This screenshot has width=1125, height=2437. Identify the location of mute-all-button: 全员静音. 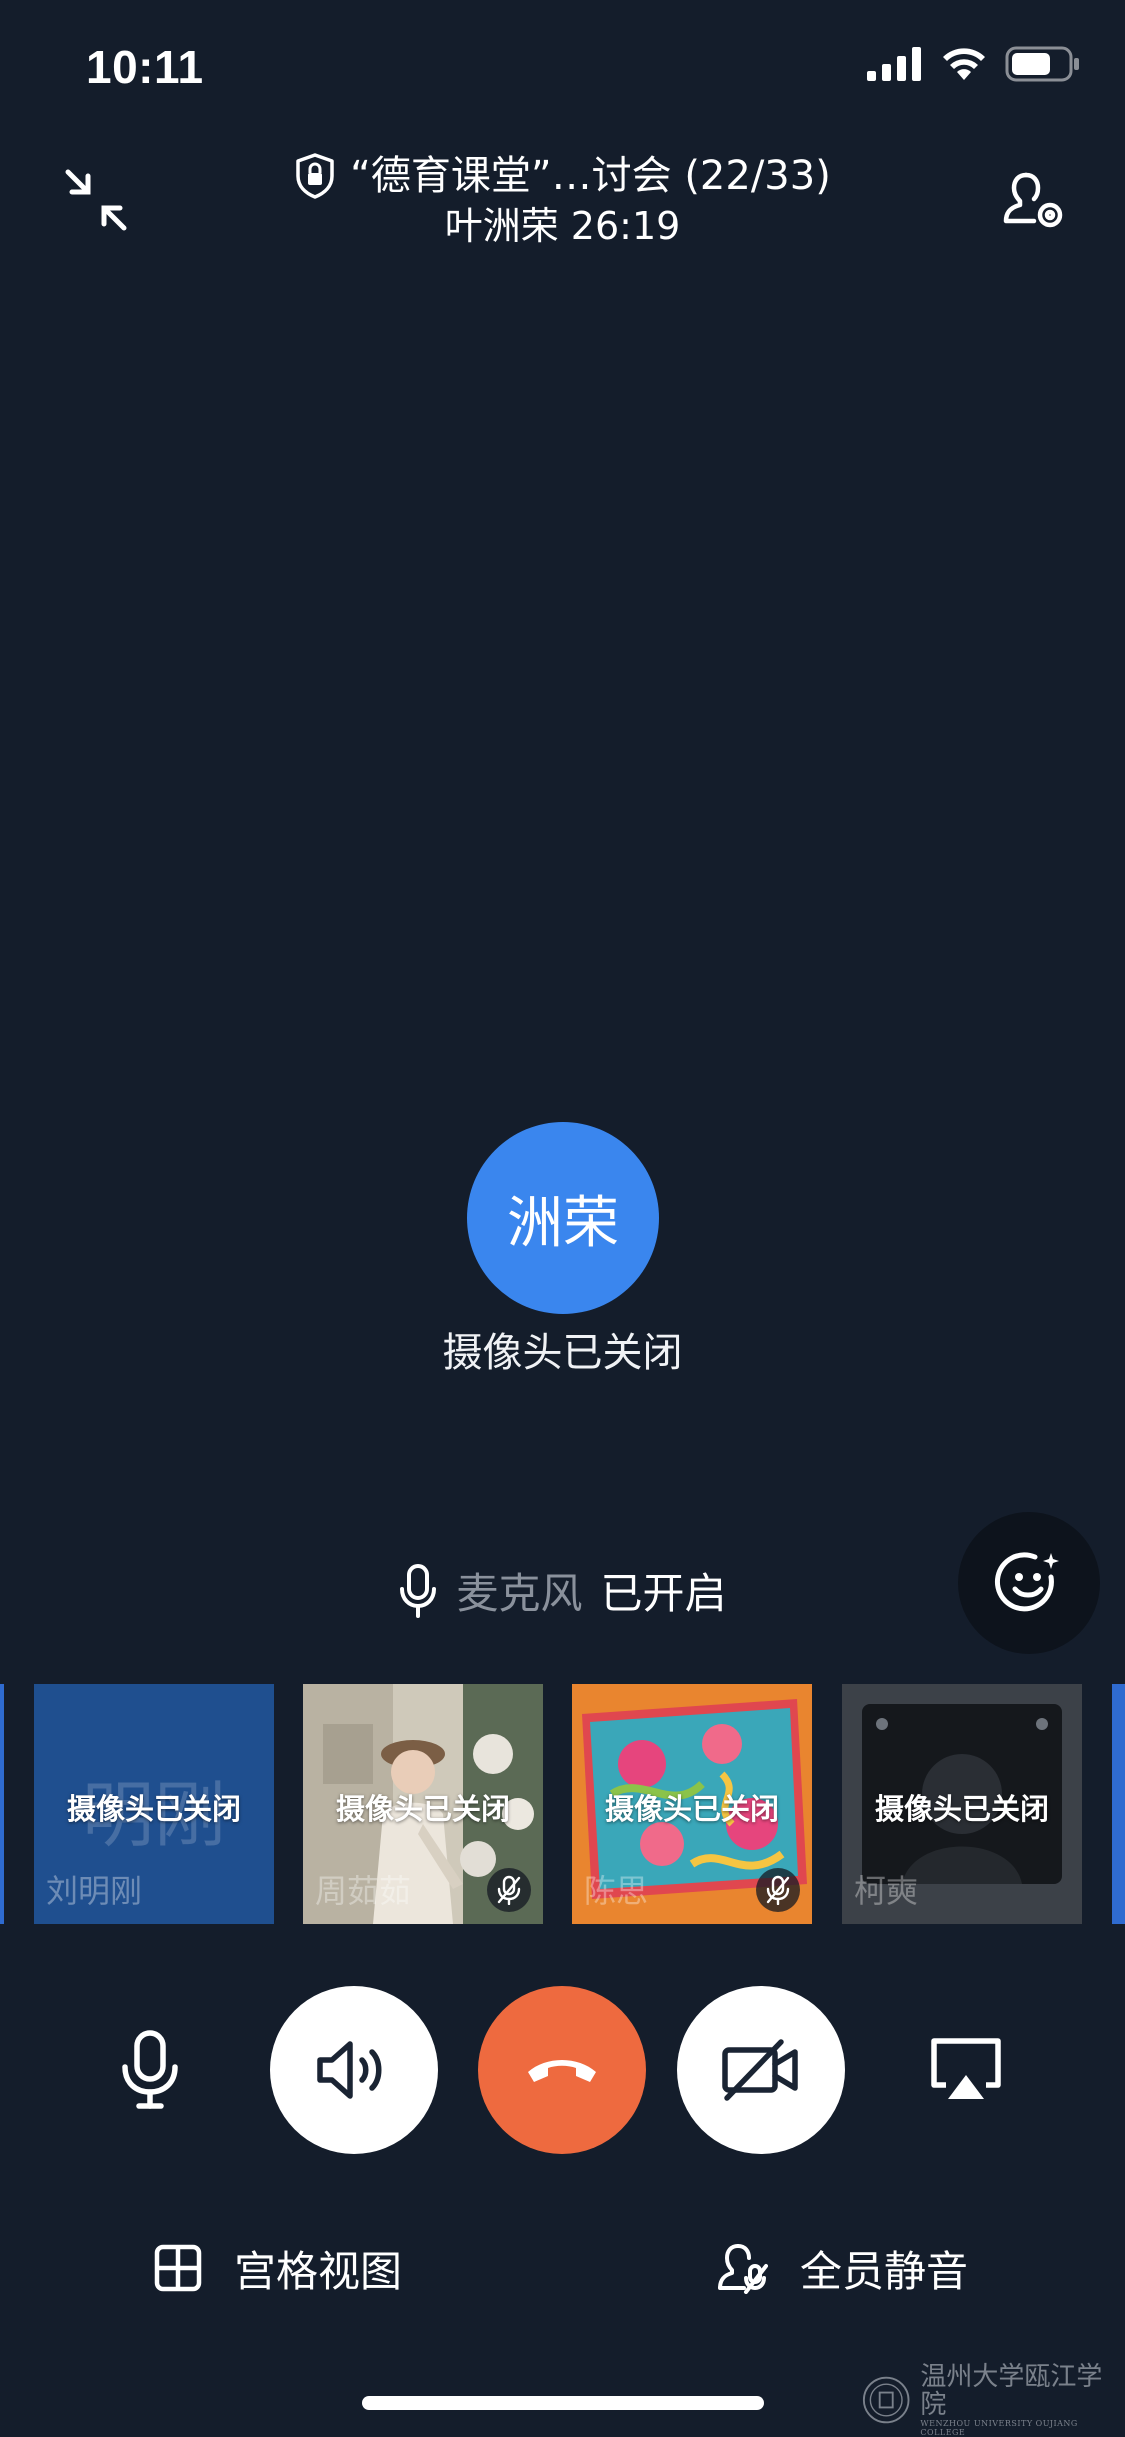
(842, 2268).